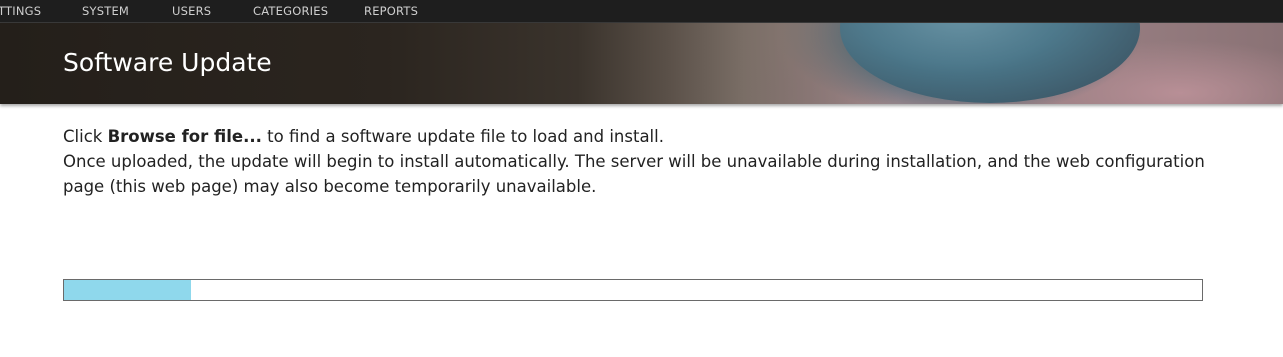  I want to click on upload-progress-fill, so click(128, 290).